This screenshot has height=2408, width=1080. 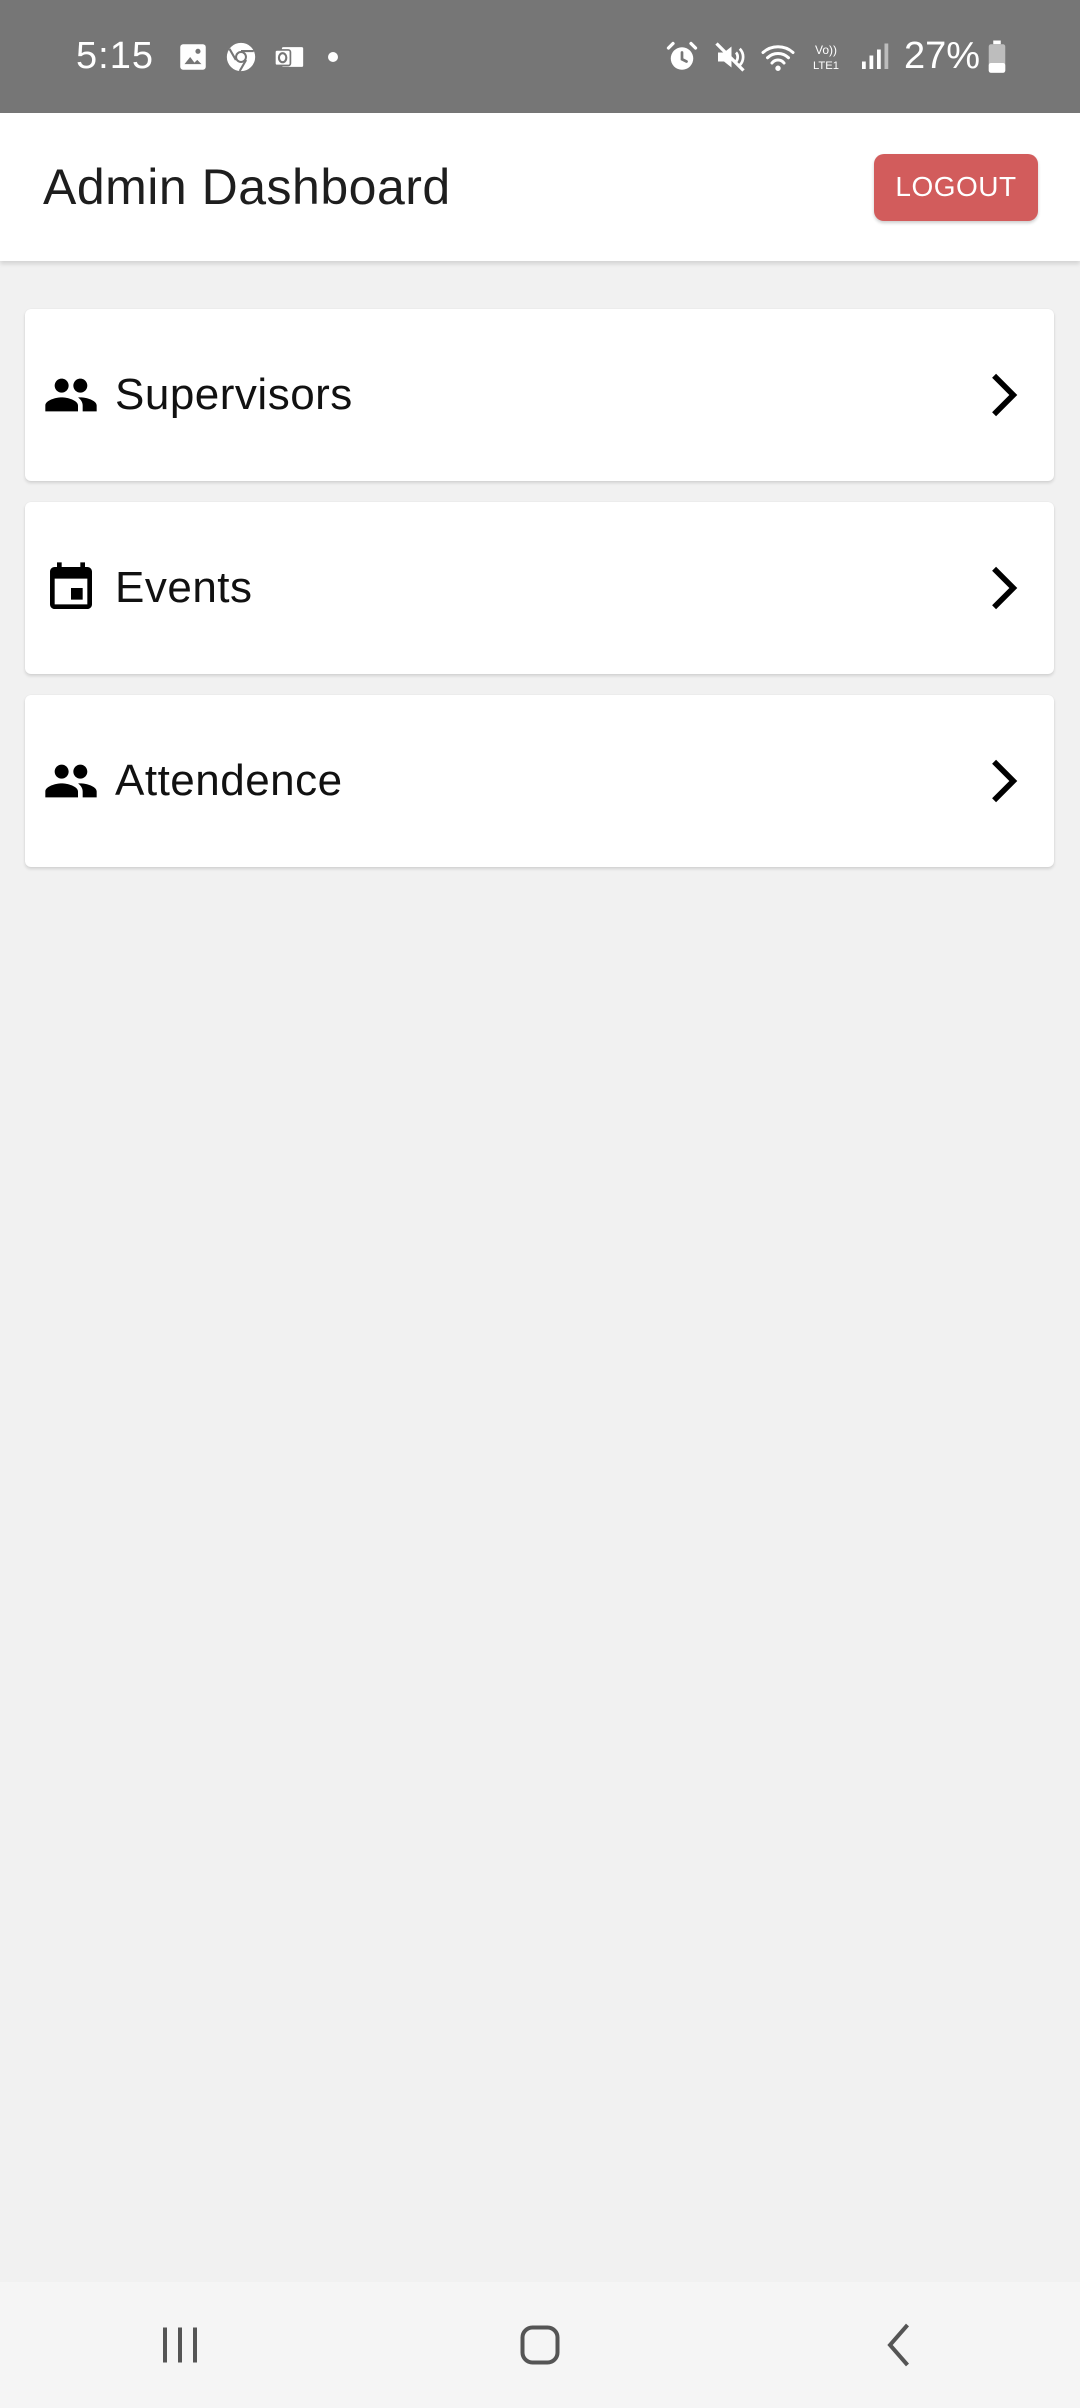 I want to click on wifi-icon, so click(x=778, y=57).